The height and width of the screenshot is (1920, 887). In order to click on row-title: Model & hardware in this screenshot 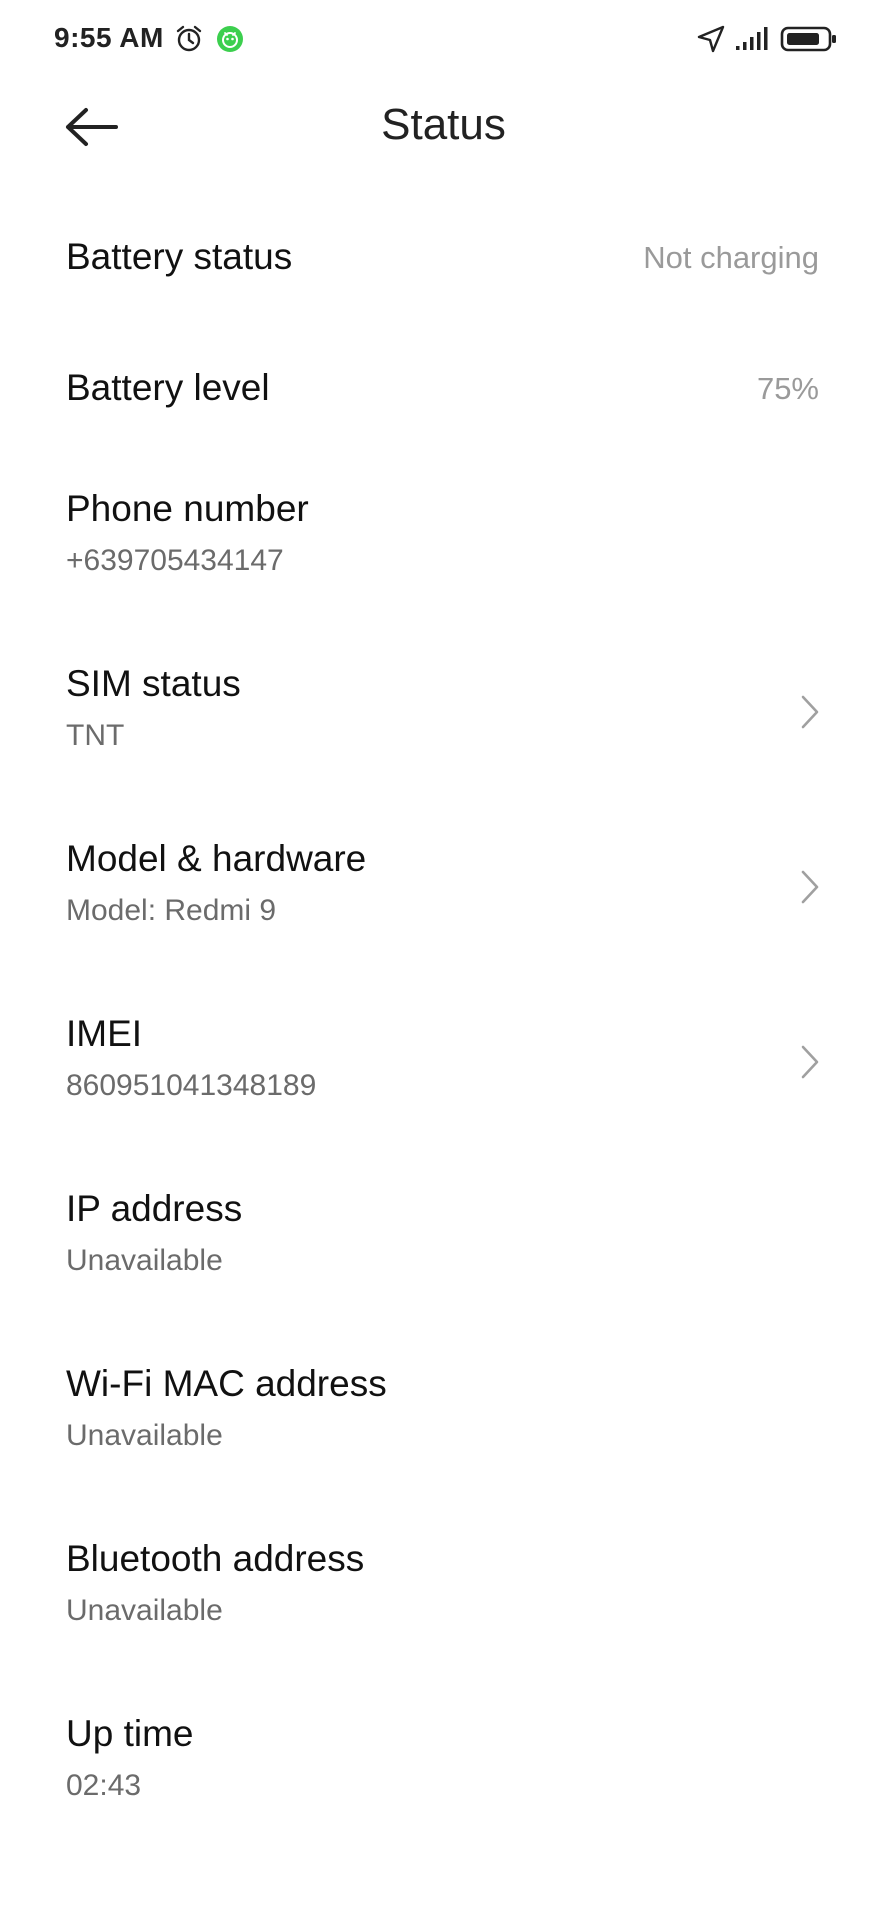, I will do `click(216, 858)`.